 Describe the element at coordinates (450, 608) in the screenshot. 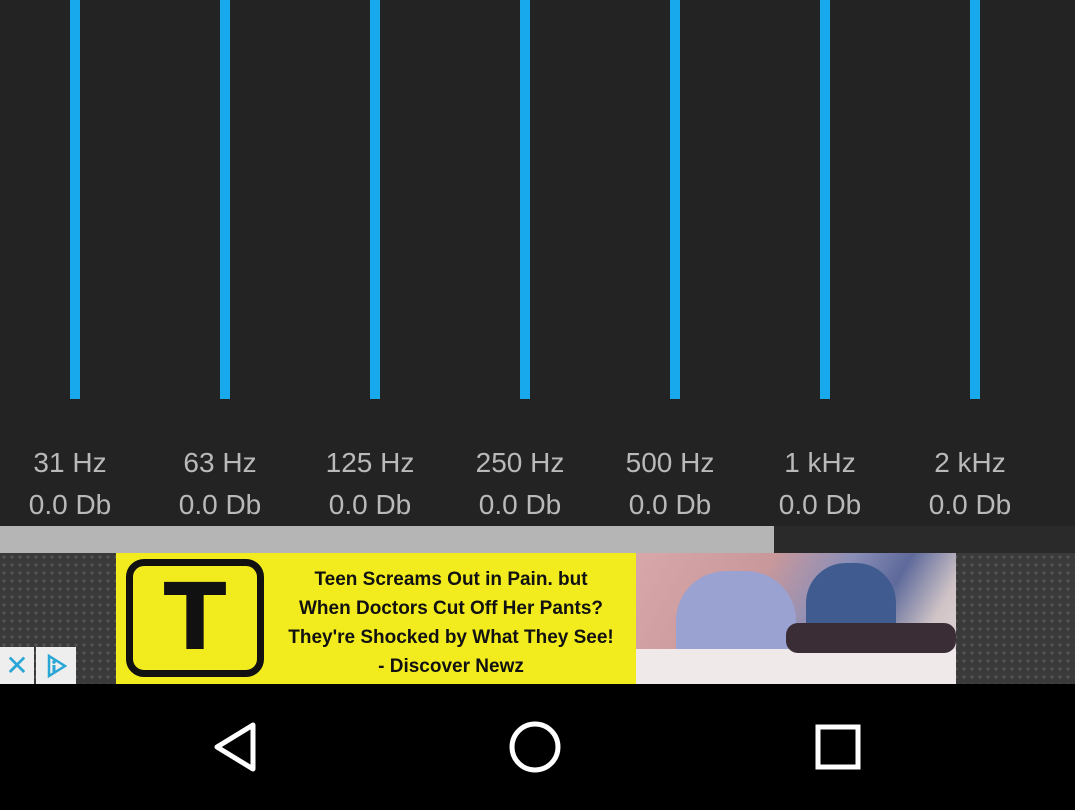

I see `ad-headline-line: When Doctors Cut Off Her Pants?` at that location.